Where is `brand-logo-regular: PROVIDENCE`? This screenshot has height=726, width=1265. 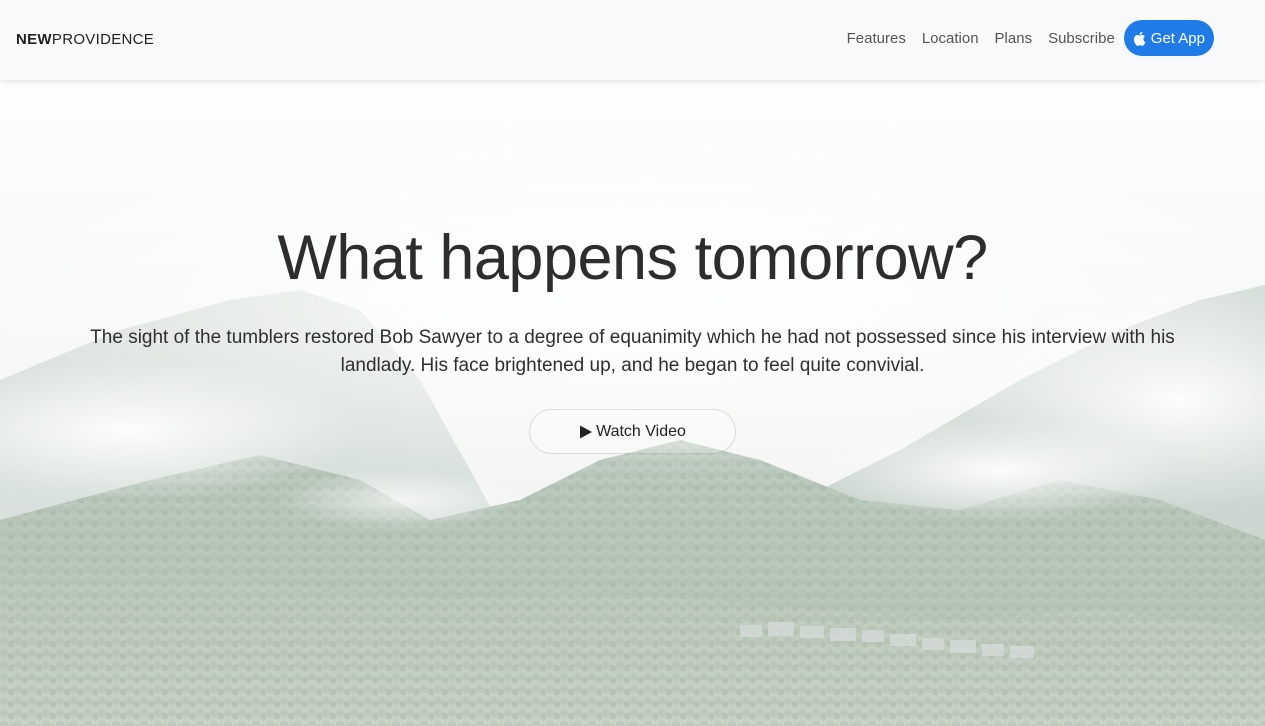 brand-logo-regular: PROVIDENCE is located at coordinates (103, 39).